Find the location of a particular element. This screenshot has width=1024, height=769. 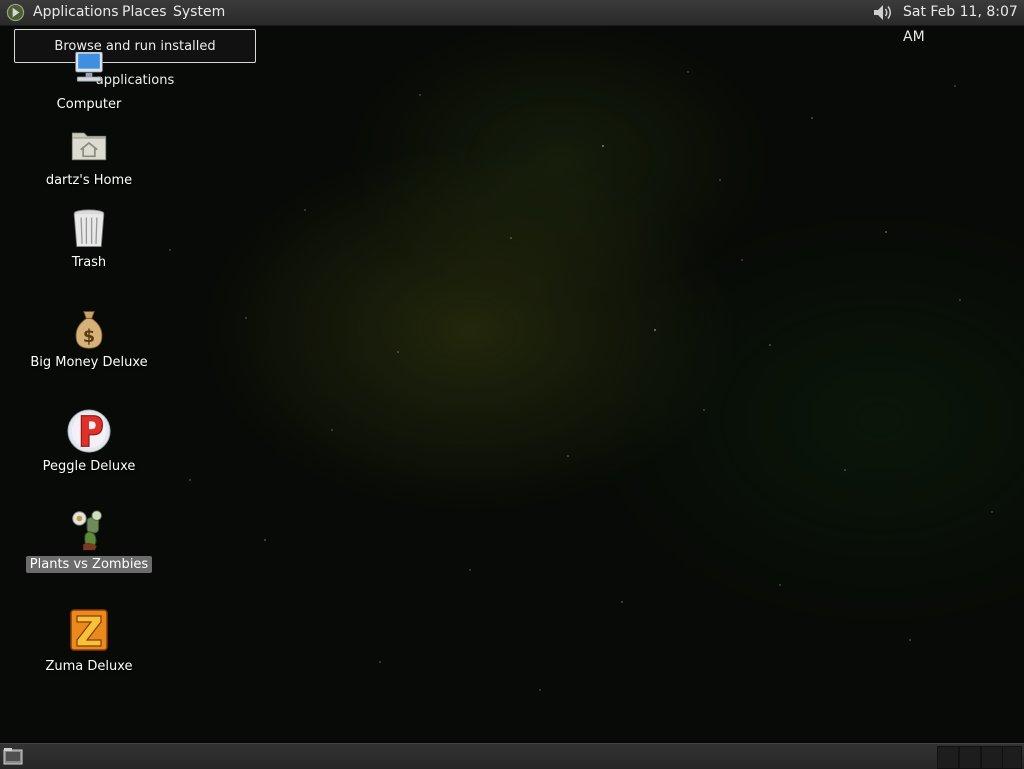

desktop-icon-zuma-deluxe: Zuma Deluxe is located at coordinates (89, 640).